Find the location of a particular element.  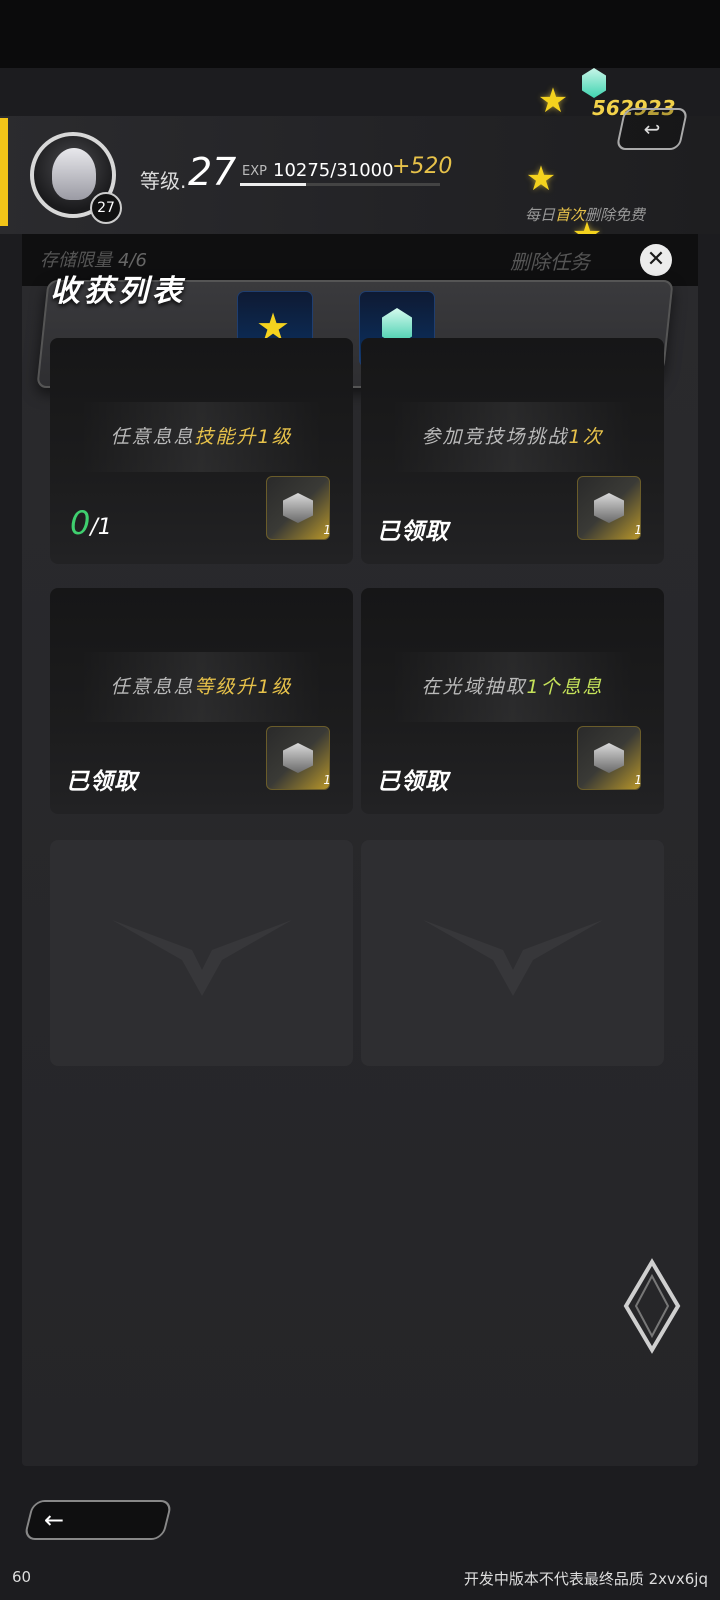

cube-icon is located at coordinates (594, 83).